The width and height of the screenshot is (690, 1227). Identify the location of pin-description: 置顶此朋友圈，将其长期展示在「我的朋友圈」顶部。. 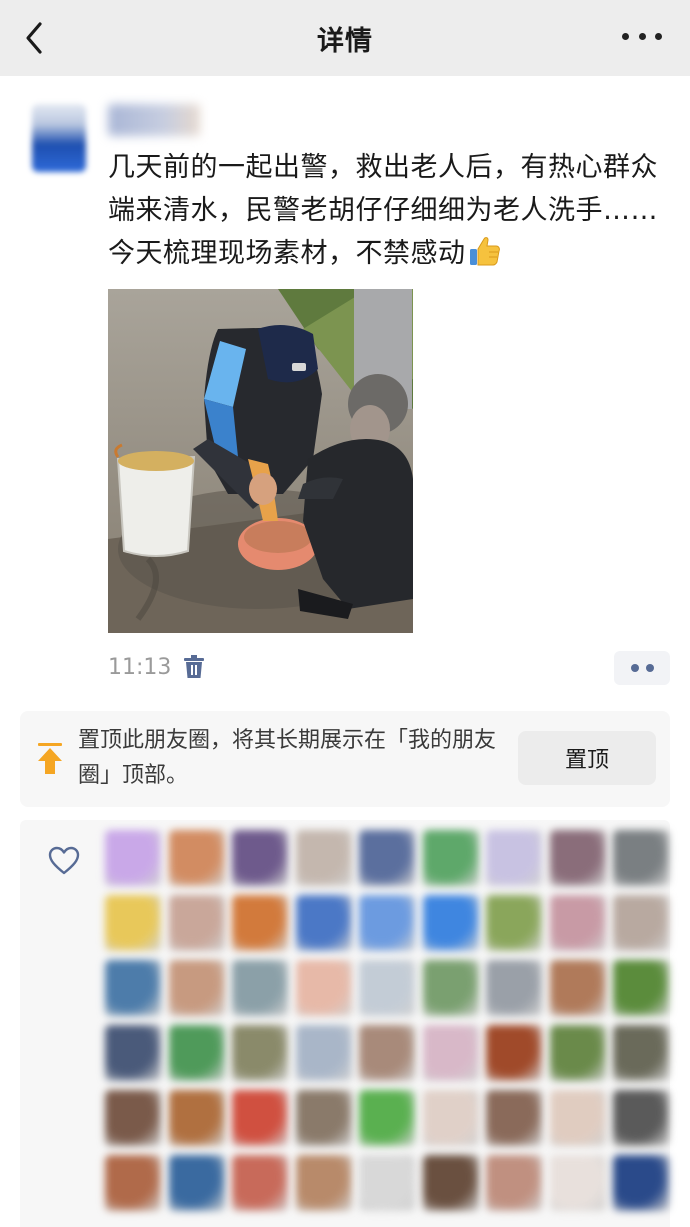
(287, 758).